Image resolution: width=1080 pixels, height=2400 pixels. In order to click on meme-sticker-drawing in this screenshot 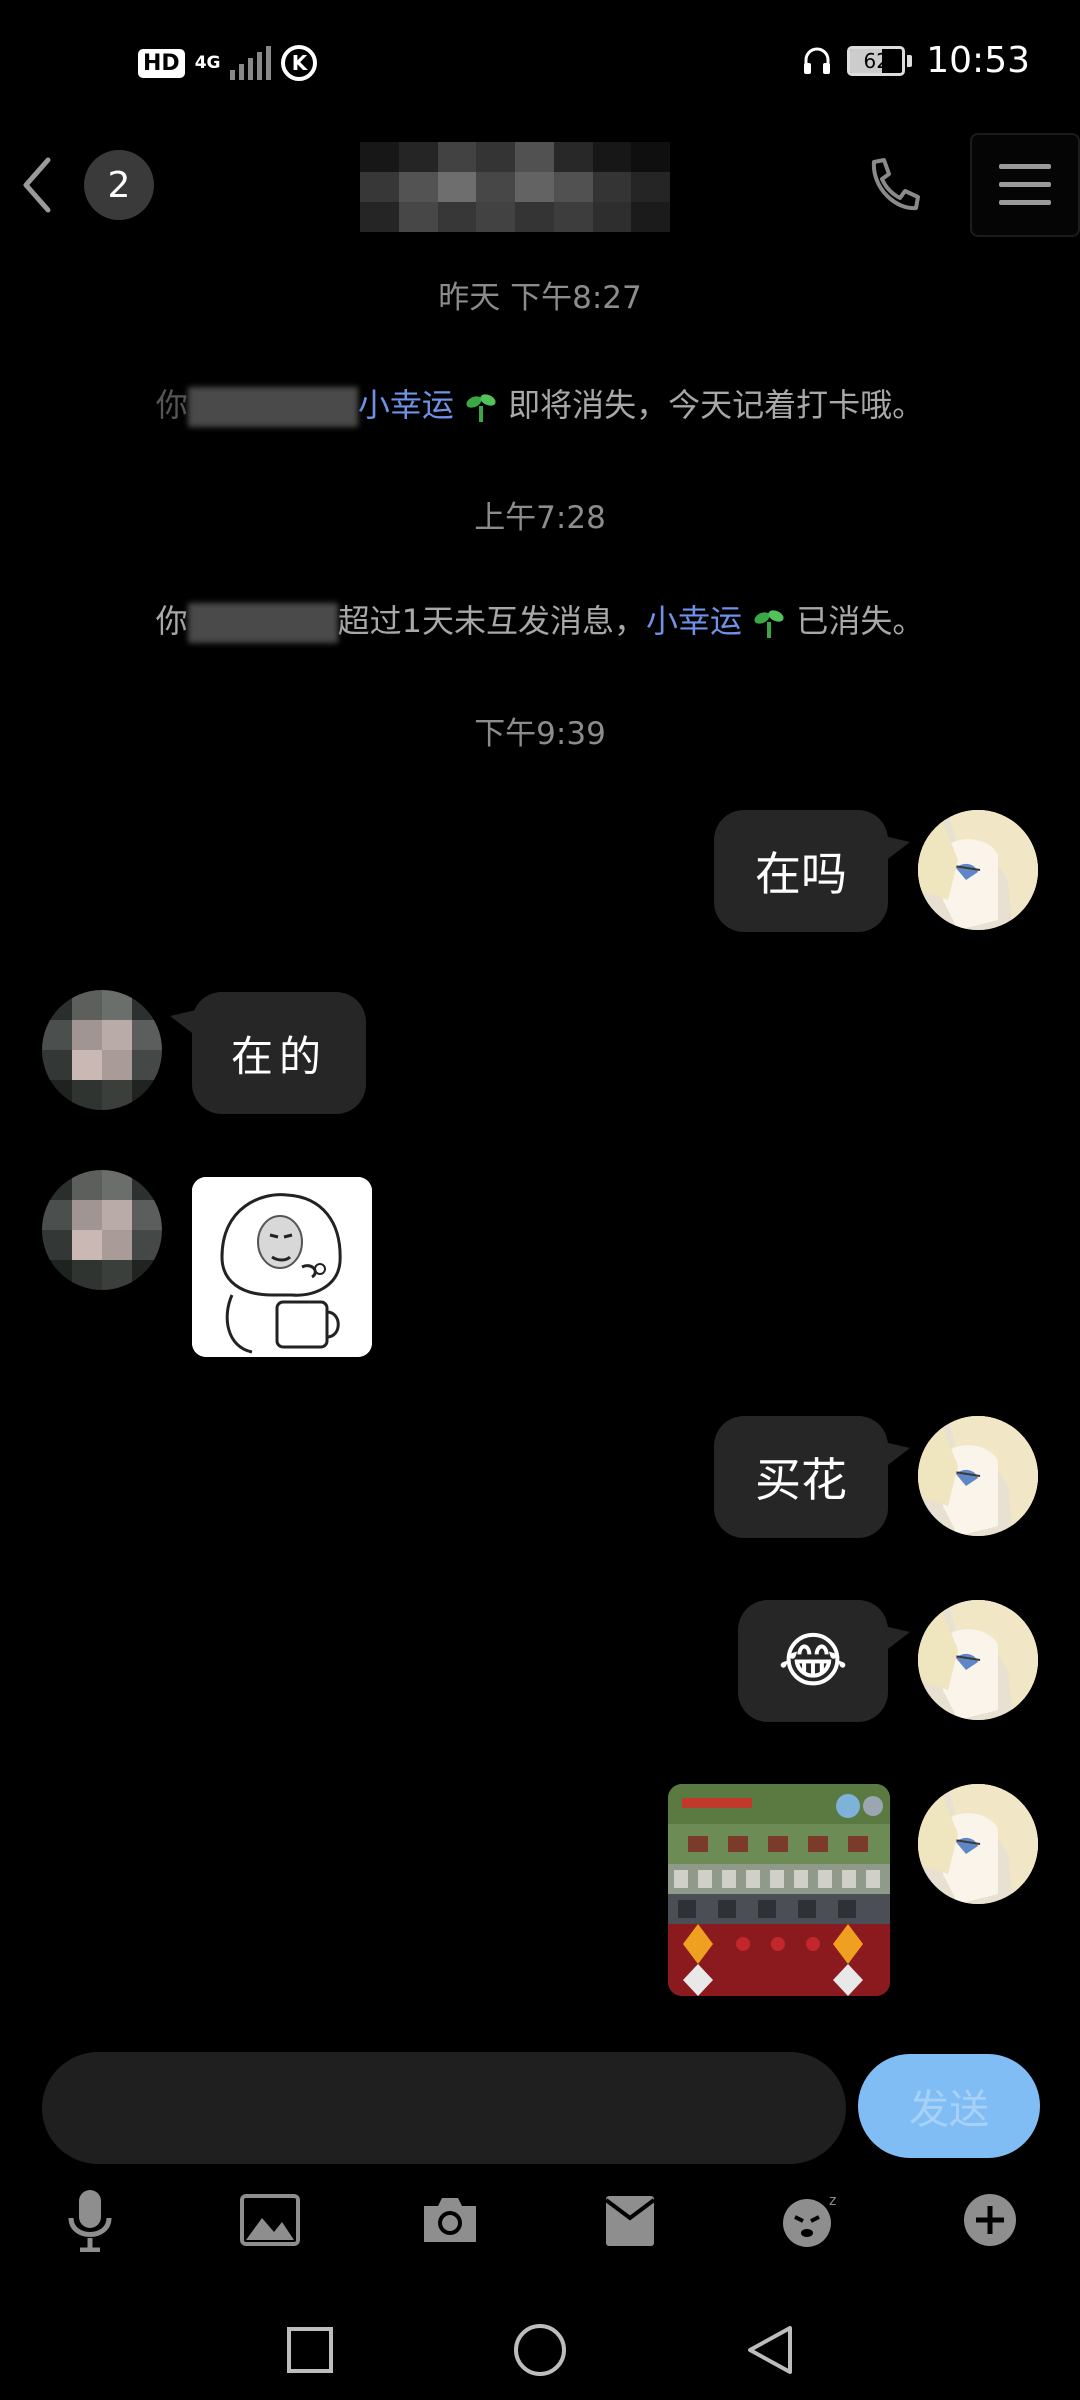, I will do `click(282, 1267)`.